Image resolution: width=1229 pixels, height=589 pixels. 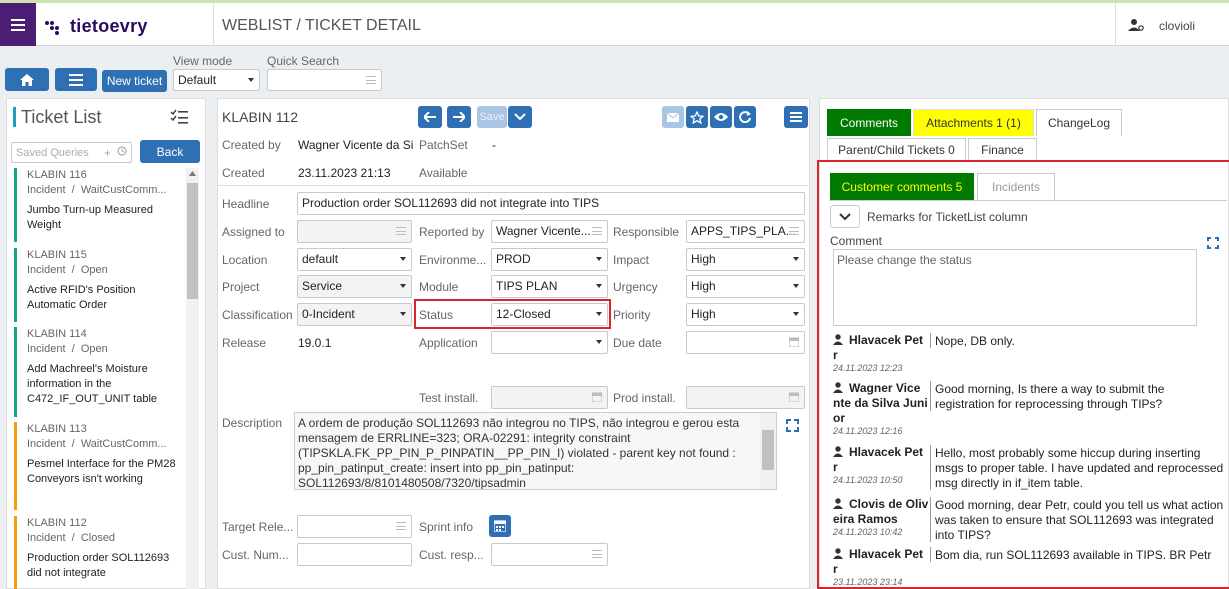 I want to click on impact-label: Impact, so click(x=631, y=260).